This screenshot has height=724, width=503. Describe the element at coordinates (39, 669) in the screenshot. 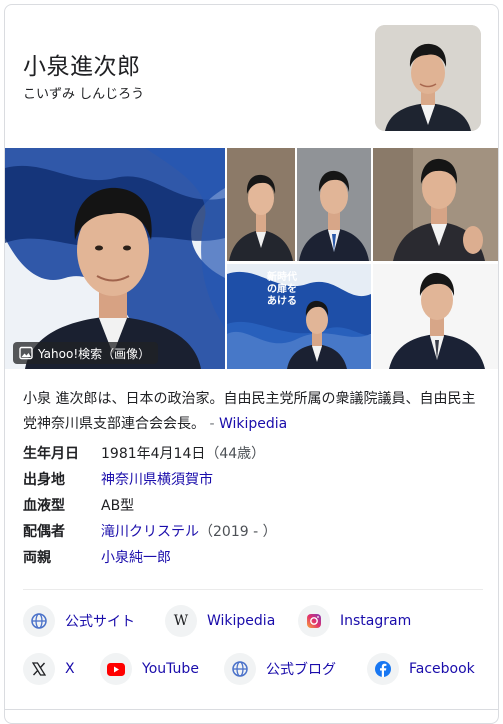

I see `x-icon` at that location.